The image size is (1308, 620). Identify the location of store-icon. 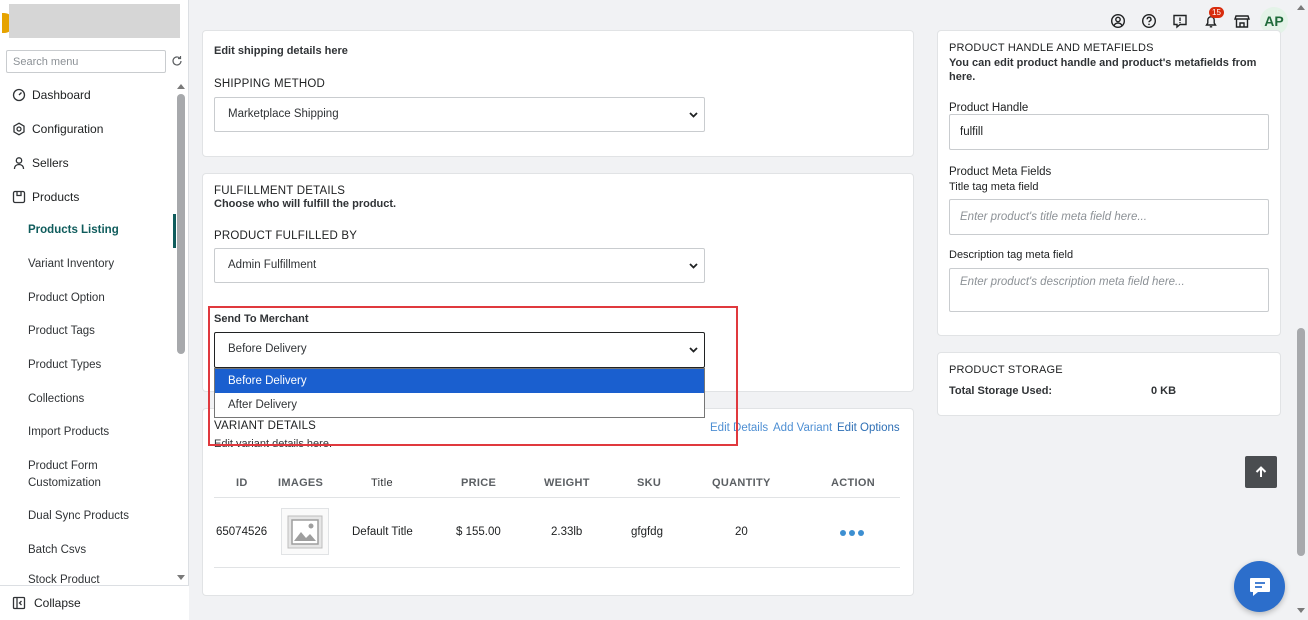
(1242, 21).